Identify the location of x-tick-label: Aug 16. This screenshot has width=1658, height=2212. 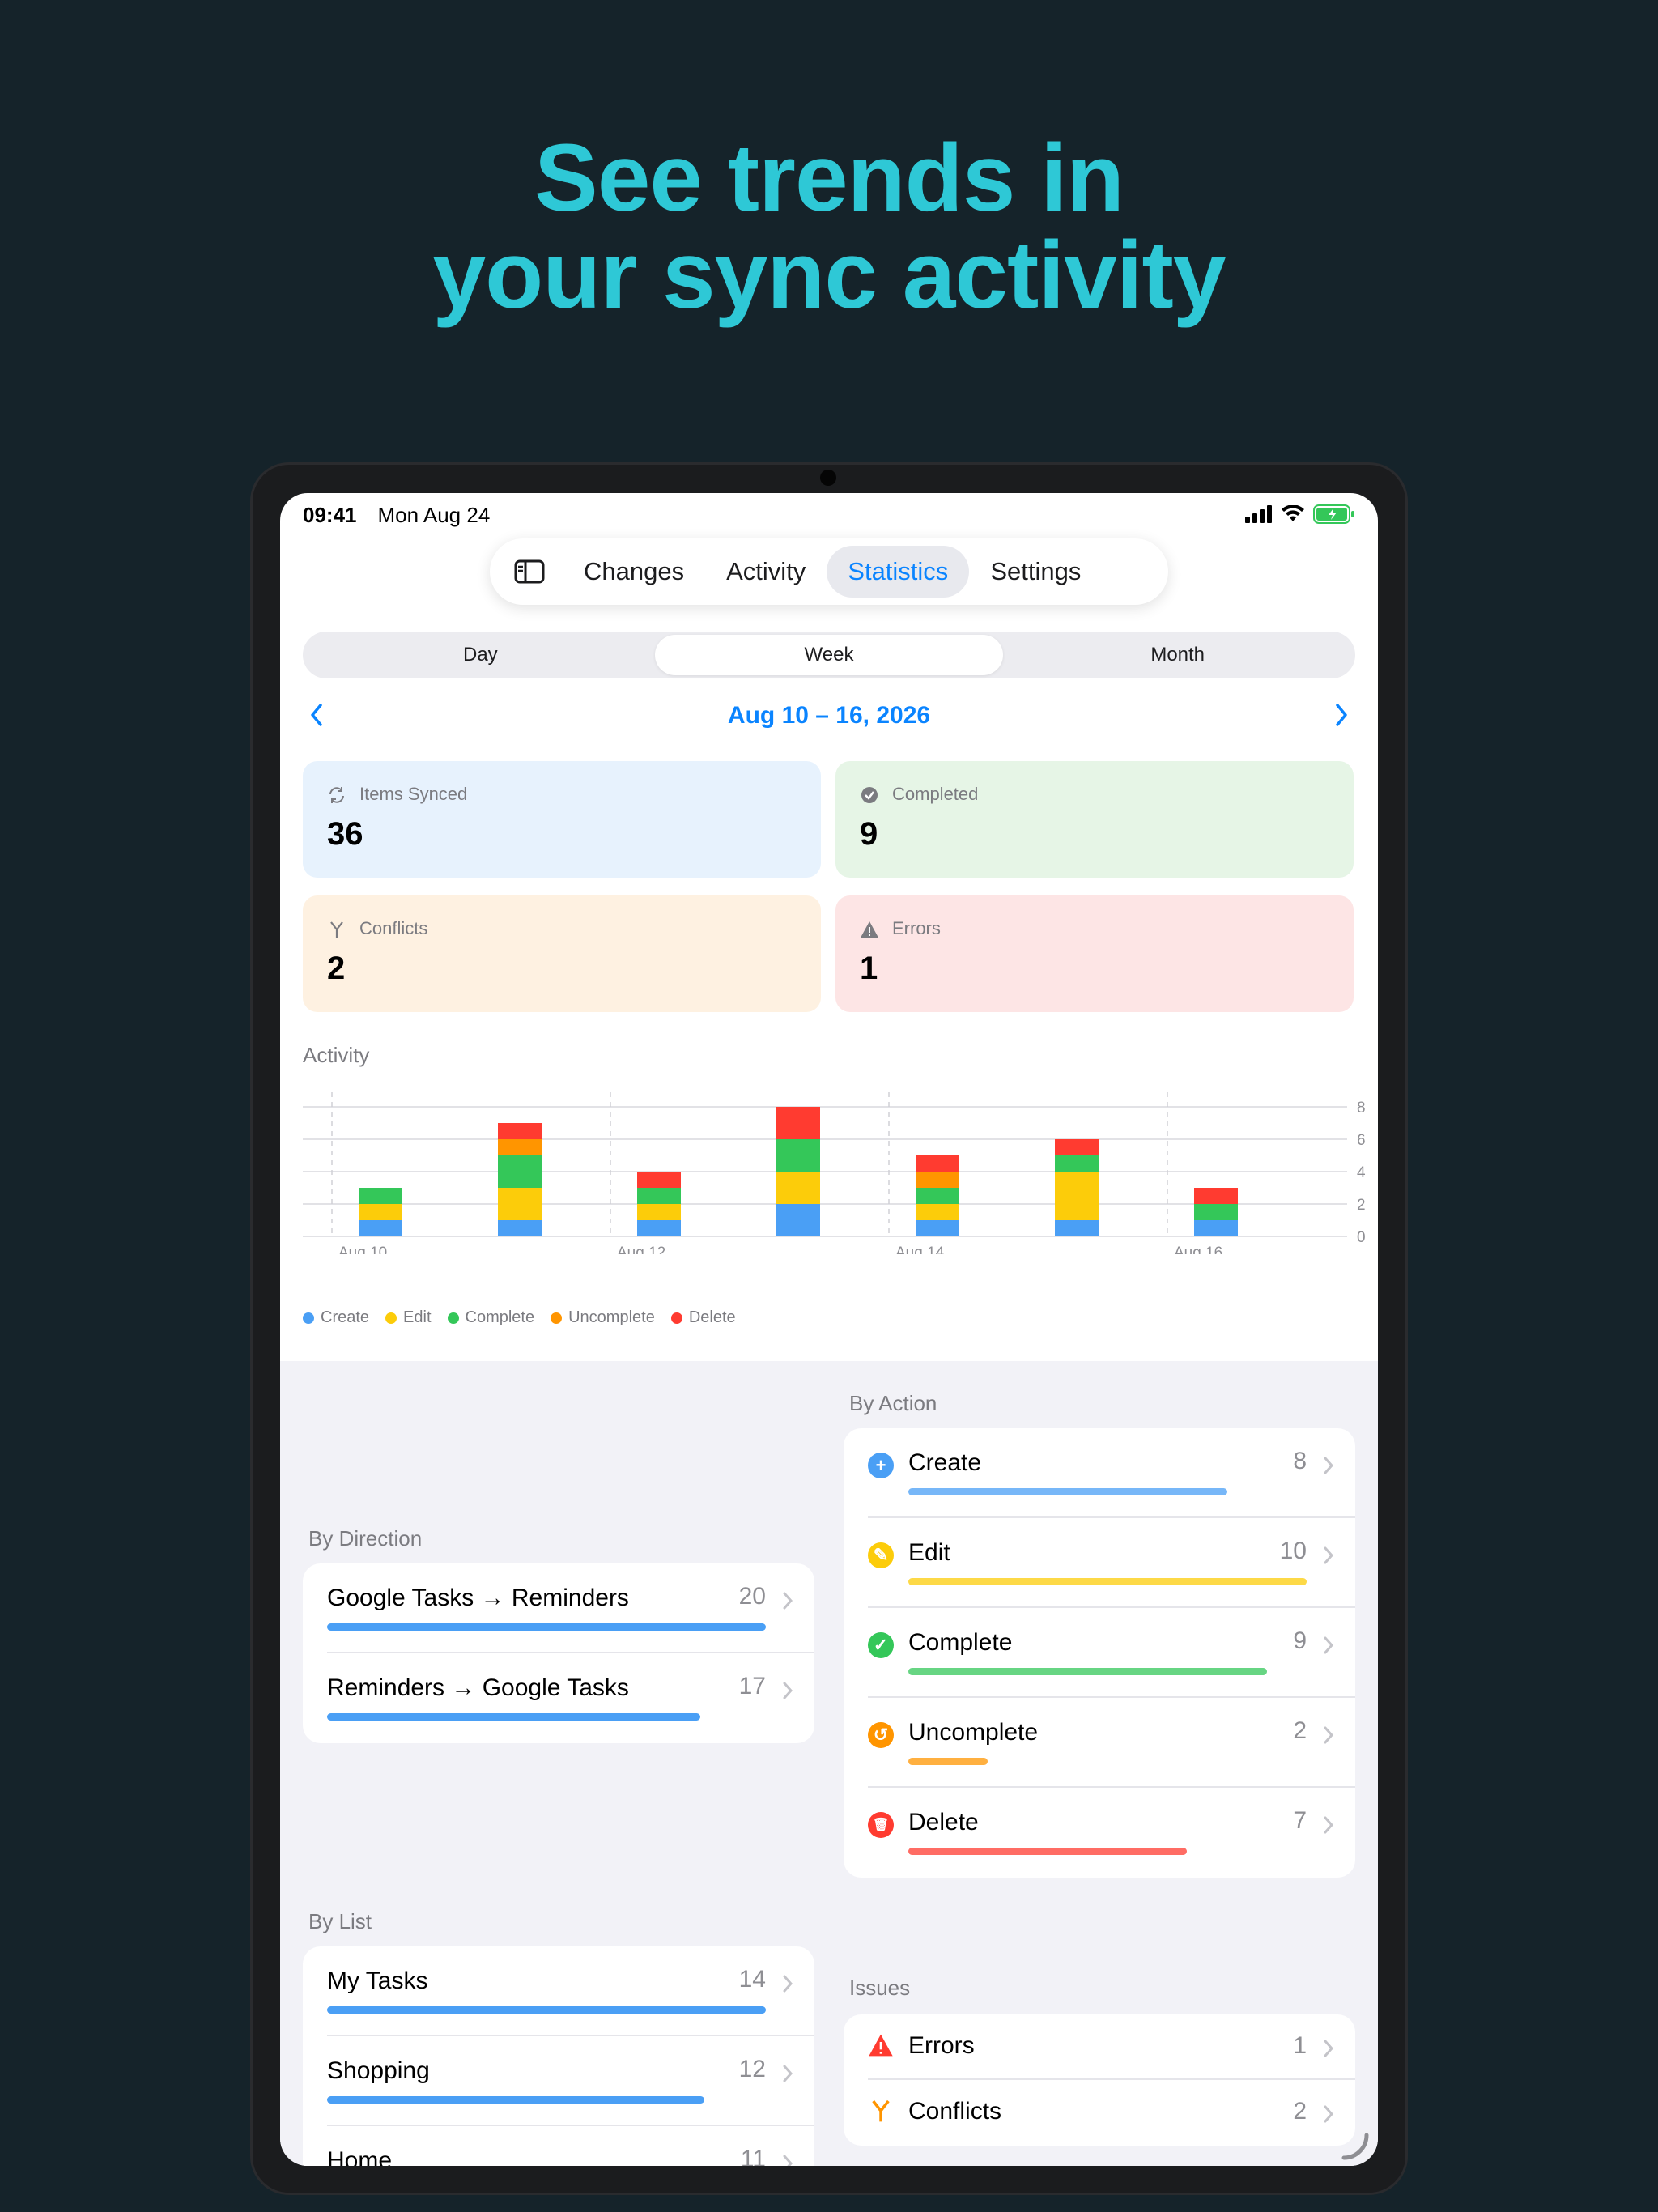
(1198, 1249).